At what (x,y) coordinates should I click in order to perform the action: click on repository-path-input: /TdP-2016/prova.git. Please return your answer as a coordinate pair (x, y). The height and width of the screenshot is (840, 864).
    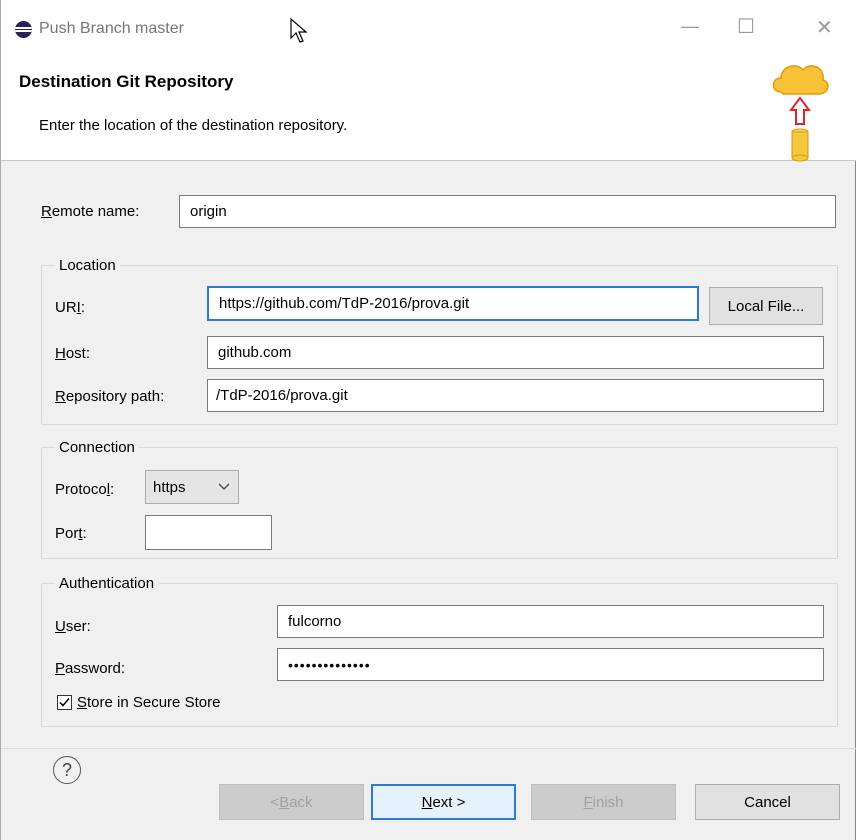
    Looking at the image, I should click on (515, 395).